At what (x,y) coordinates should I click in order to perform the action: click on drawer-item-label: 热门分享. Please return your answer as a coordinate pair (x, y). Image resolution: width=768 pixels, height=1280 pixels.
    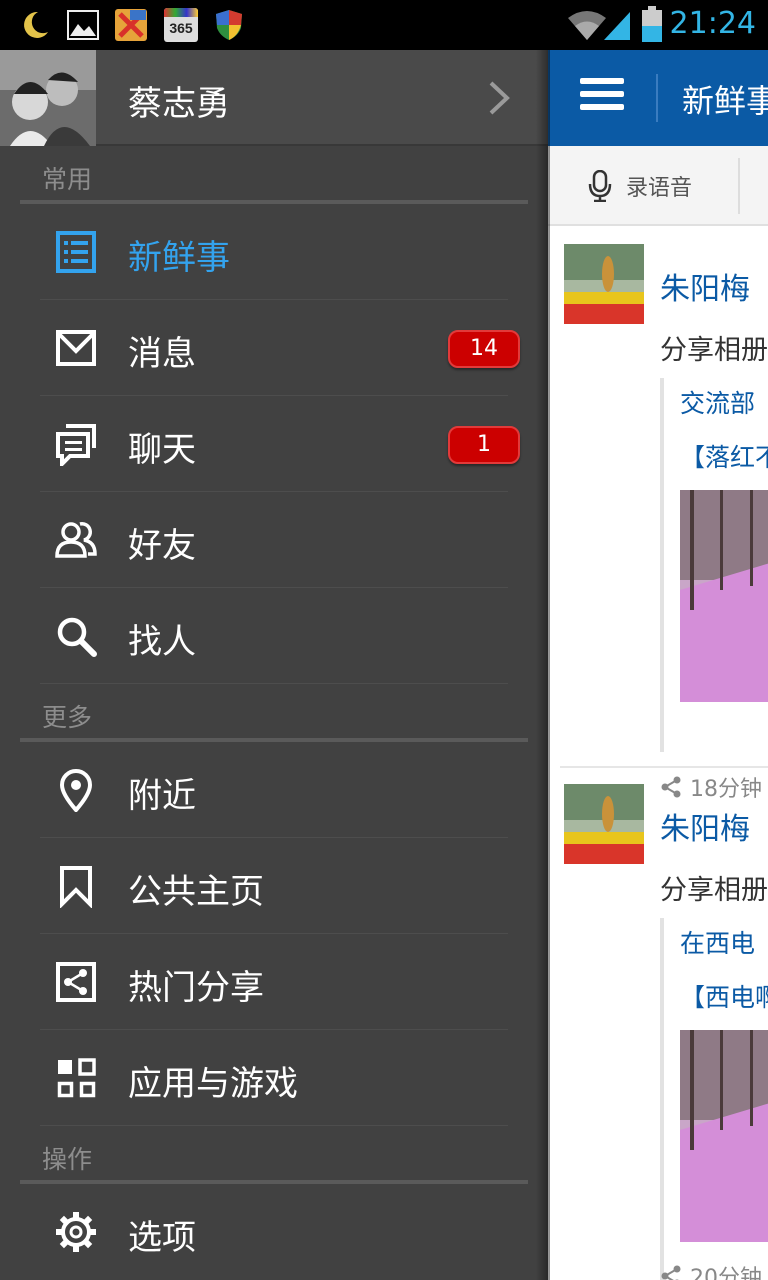
    Looking at the image, I should click on (196, 988).